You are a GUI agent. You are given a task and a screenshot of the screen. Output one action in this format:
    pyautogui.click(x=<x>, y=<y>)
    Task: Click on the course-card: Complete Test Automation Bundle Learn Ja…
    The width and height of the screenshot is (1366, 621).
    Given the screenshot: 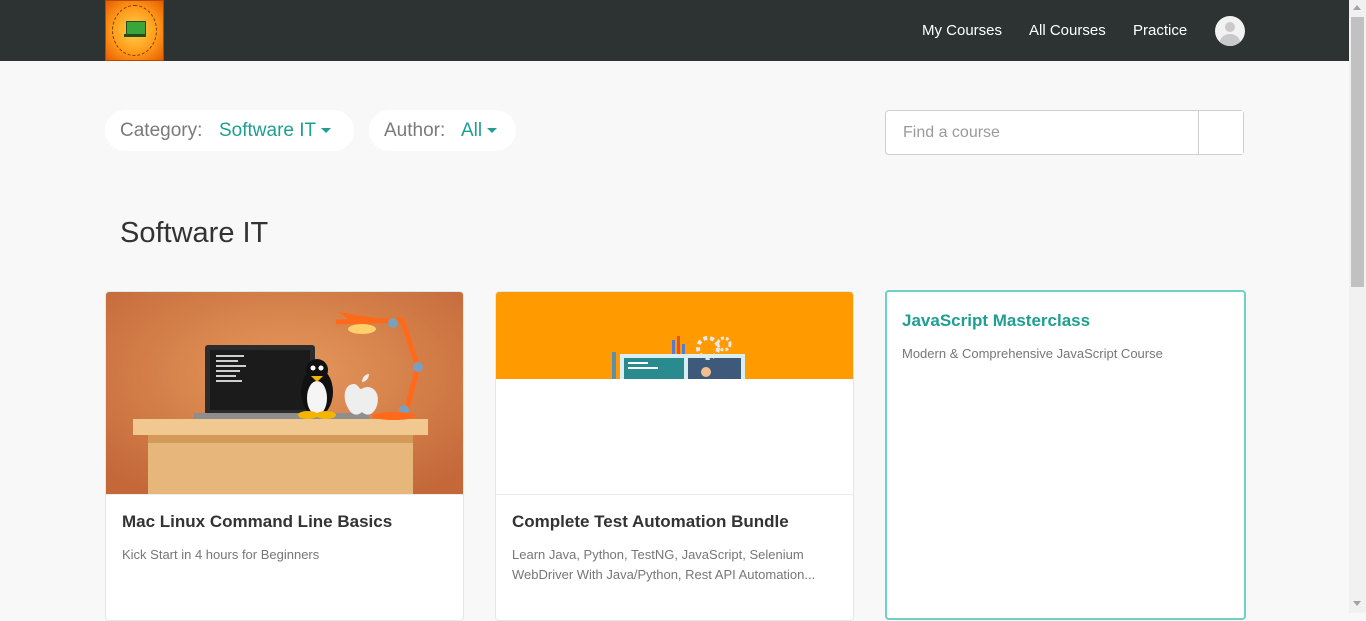 What is the action you would take?
    pyautogui.click(x=674, y=456)
    